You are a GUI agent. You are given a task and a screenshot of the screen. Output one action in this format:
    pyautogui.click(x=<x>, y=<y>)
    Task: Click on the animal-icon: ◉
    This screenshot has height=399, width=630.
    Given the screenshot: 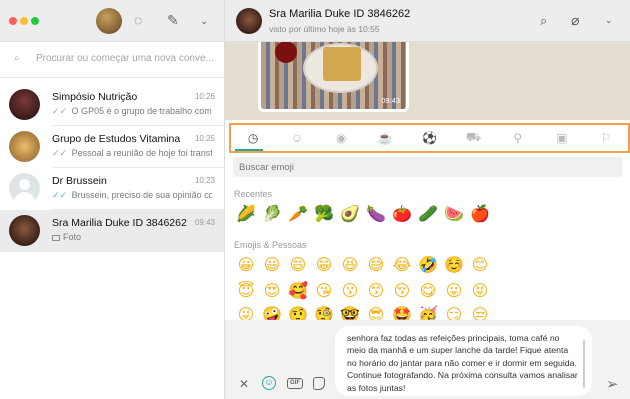 What is the action you would take?
    pyautogui.click(x=341, y=138)
    